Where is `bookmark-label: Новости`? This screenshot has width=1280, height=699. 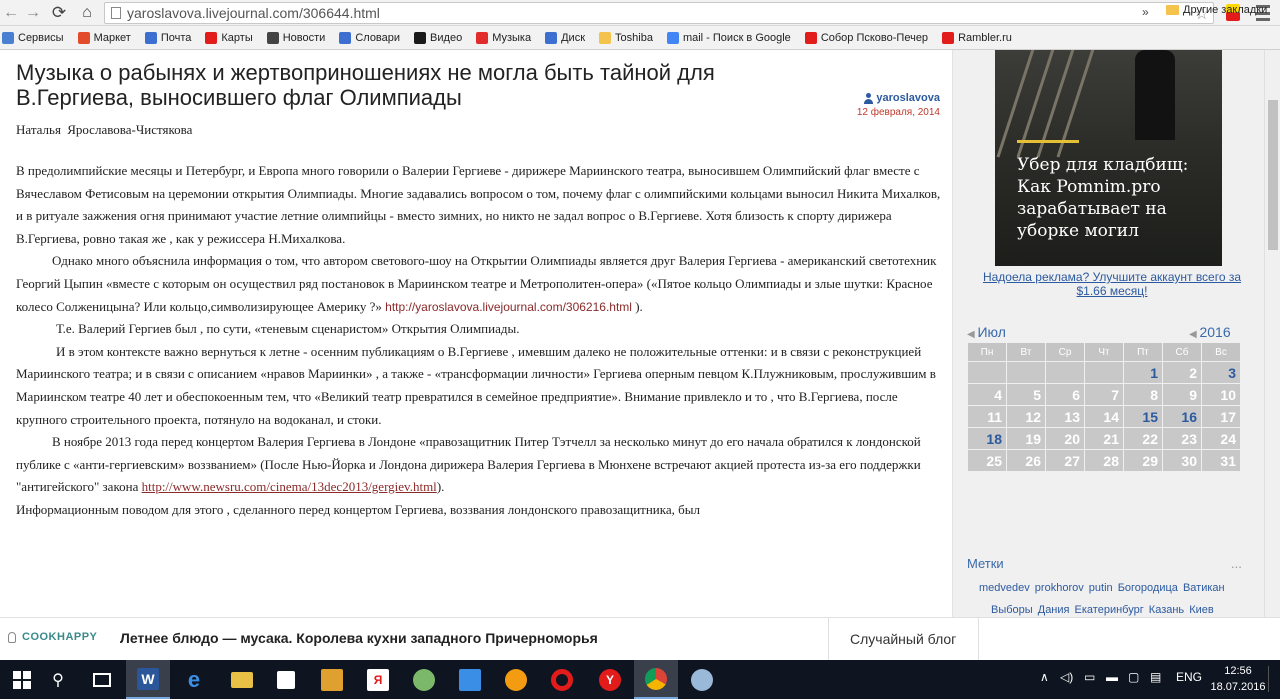
bookmark-label: Новости is located at coordinates (304, 37).